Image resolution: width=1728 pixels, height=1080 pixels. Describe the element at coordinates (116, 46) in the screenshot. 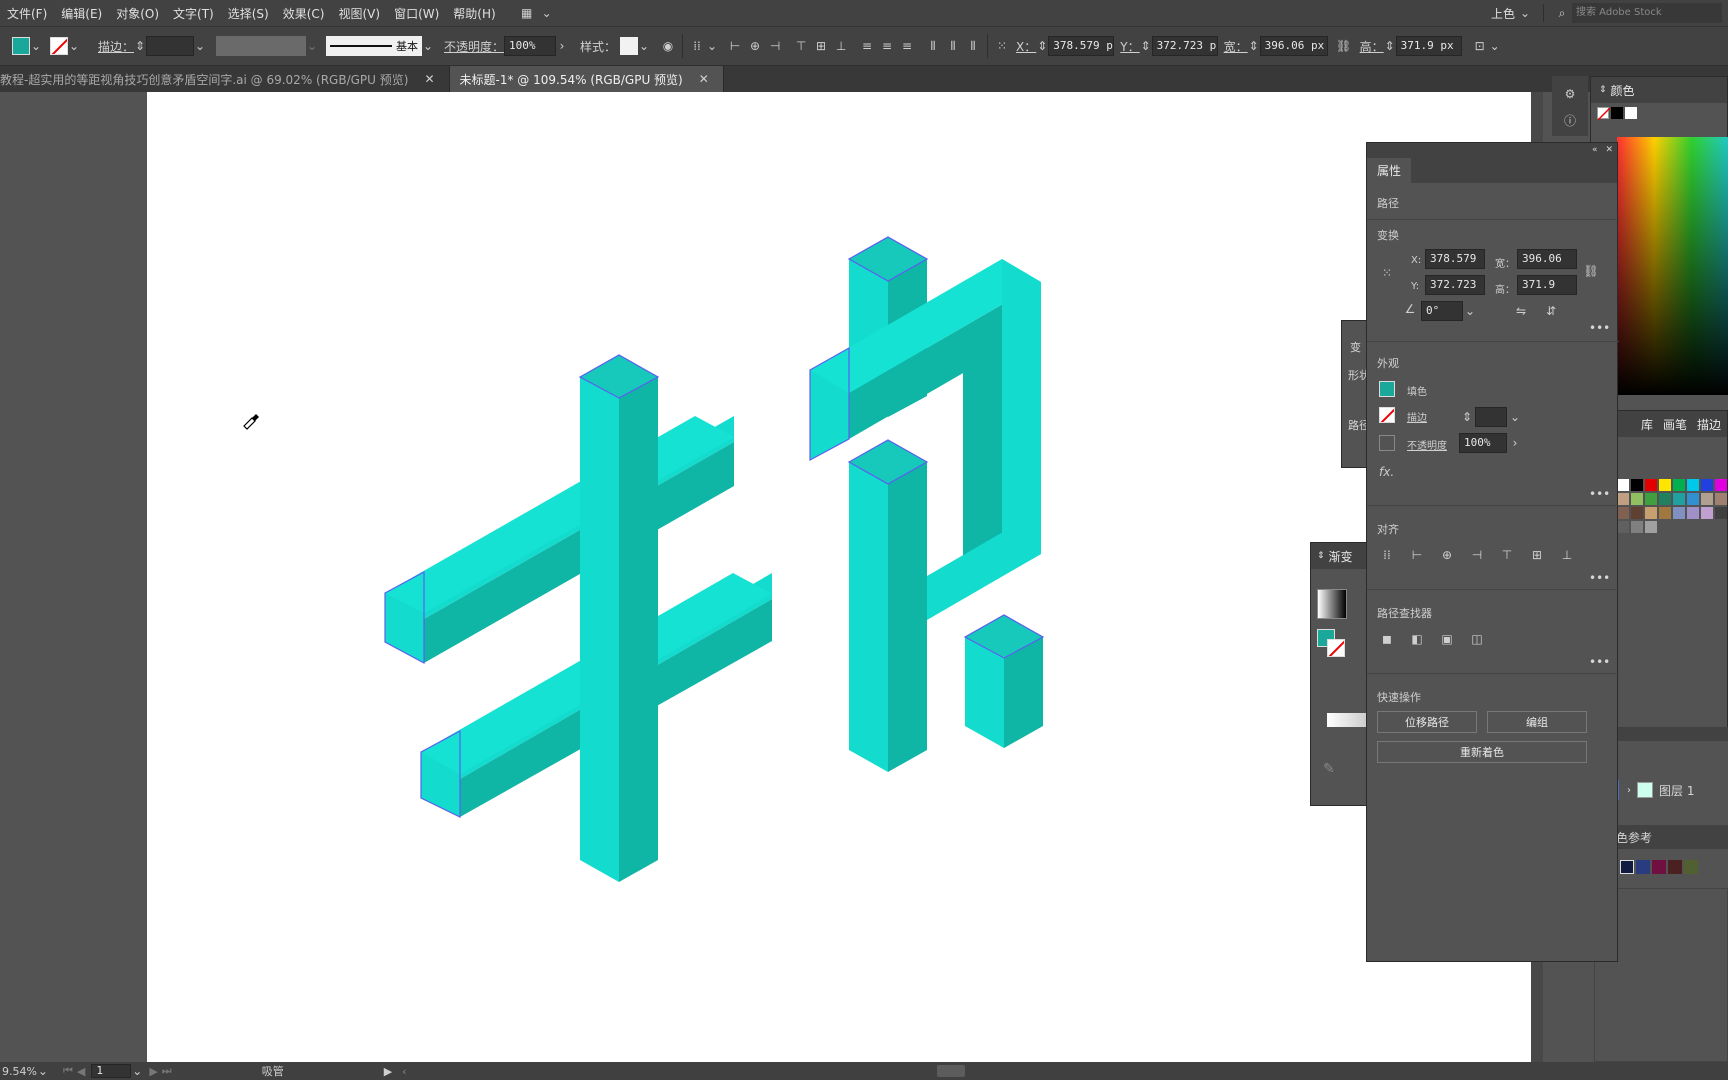

I see `stroke-label: 描边：` at that location.